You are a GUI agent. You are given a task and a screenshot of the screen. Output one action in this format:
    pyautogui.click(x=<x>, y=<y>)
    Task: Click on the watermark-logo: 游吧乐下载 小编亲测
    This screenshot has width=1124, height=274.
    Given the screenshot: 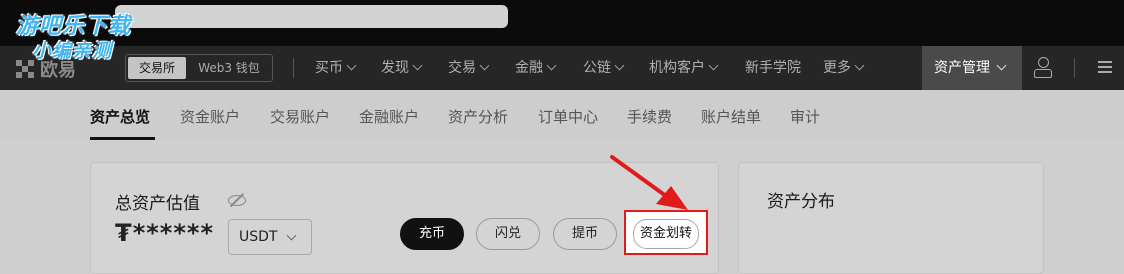 What is the action you would take?
    pyautogui.click(x=80, y=36)
    